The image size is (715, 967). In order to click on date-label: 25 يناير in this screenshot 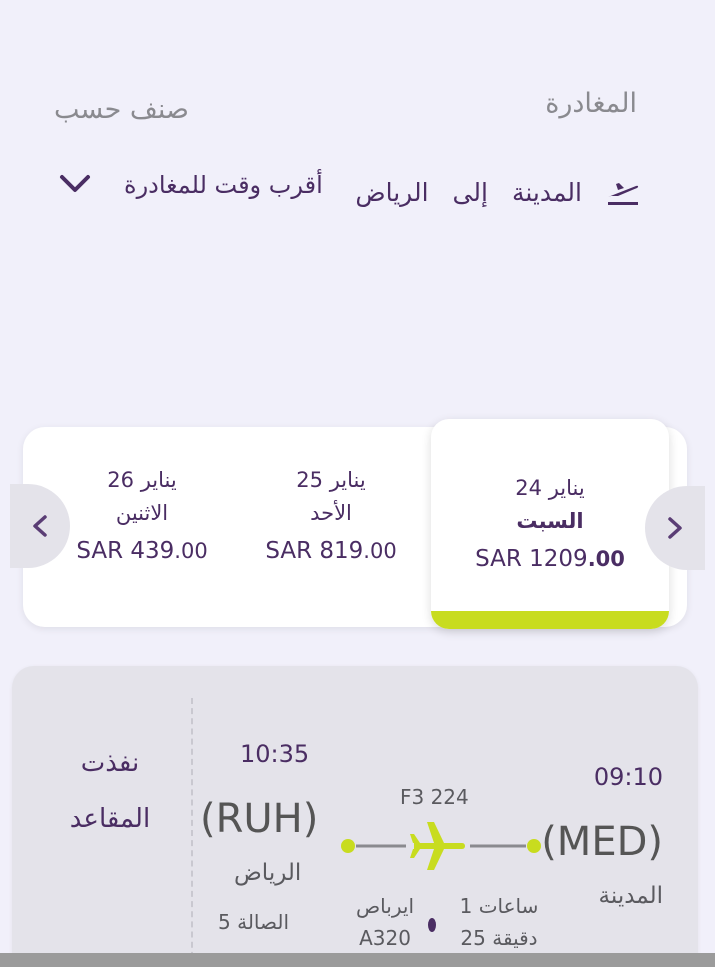, I will do `click(331, 480)`.